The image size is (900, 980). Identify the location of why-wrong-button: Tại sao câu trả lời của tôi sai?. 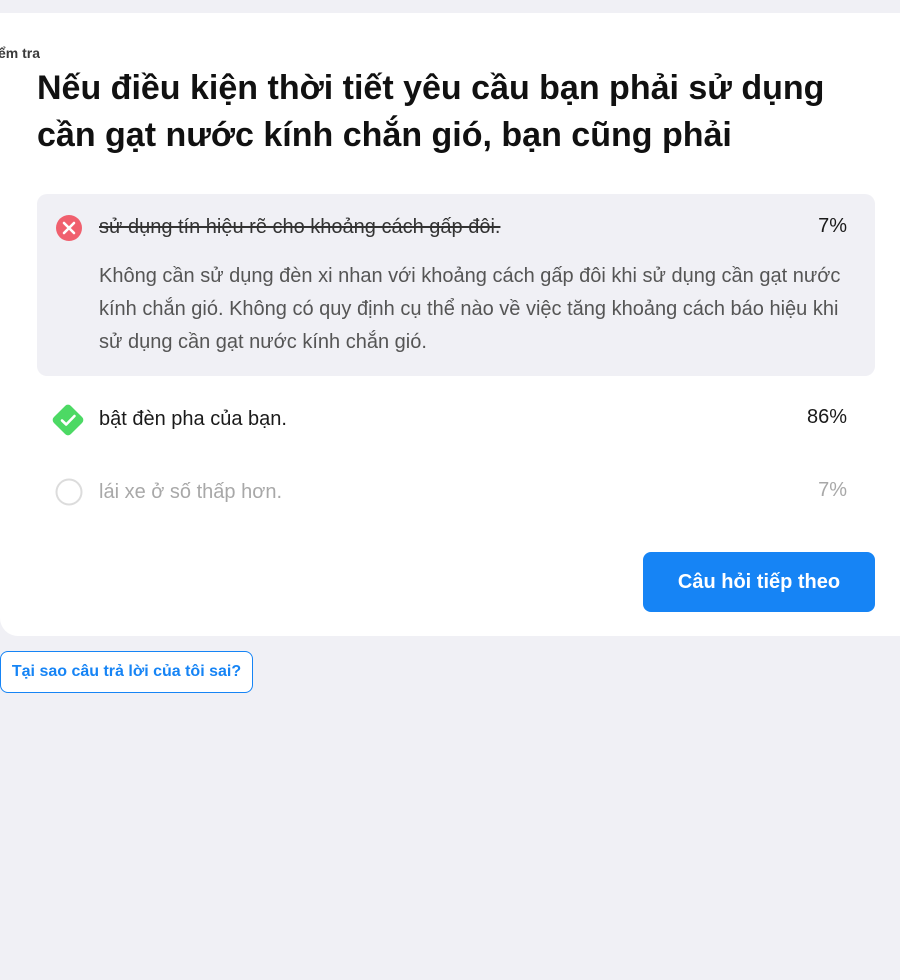
(126, 672).